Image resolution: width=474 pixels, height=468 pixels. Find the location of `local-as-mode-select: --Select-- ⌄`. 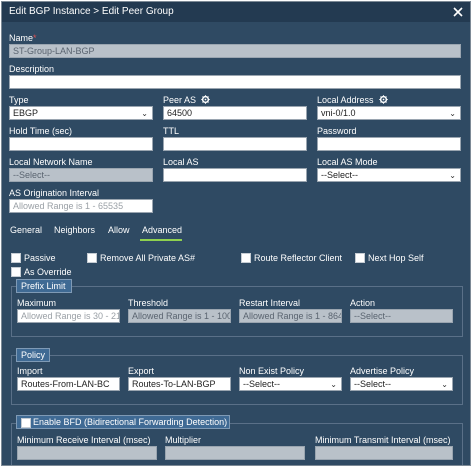

local-as-mode-select: --Select-- ⌄ is located at coordinates (389, 175).